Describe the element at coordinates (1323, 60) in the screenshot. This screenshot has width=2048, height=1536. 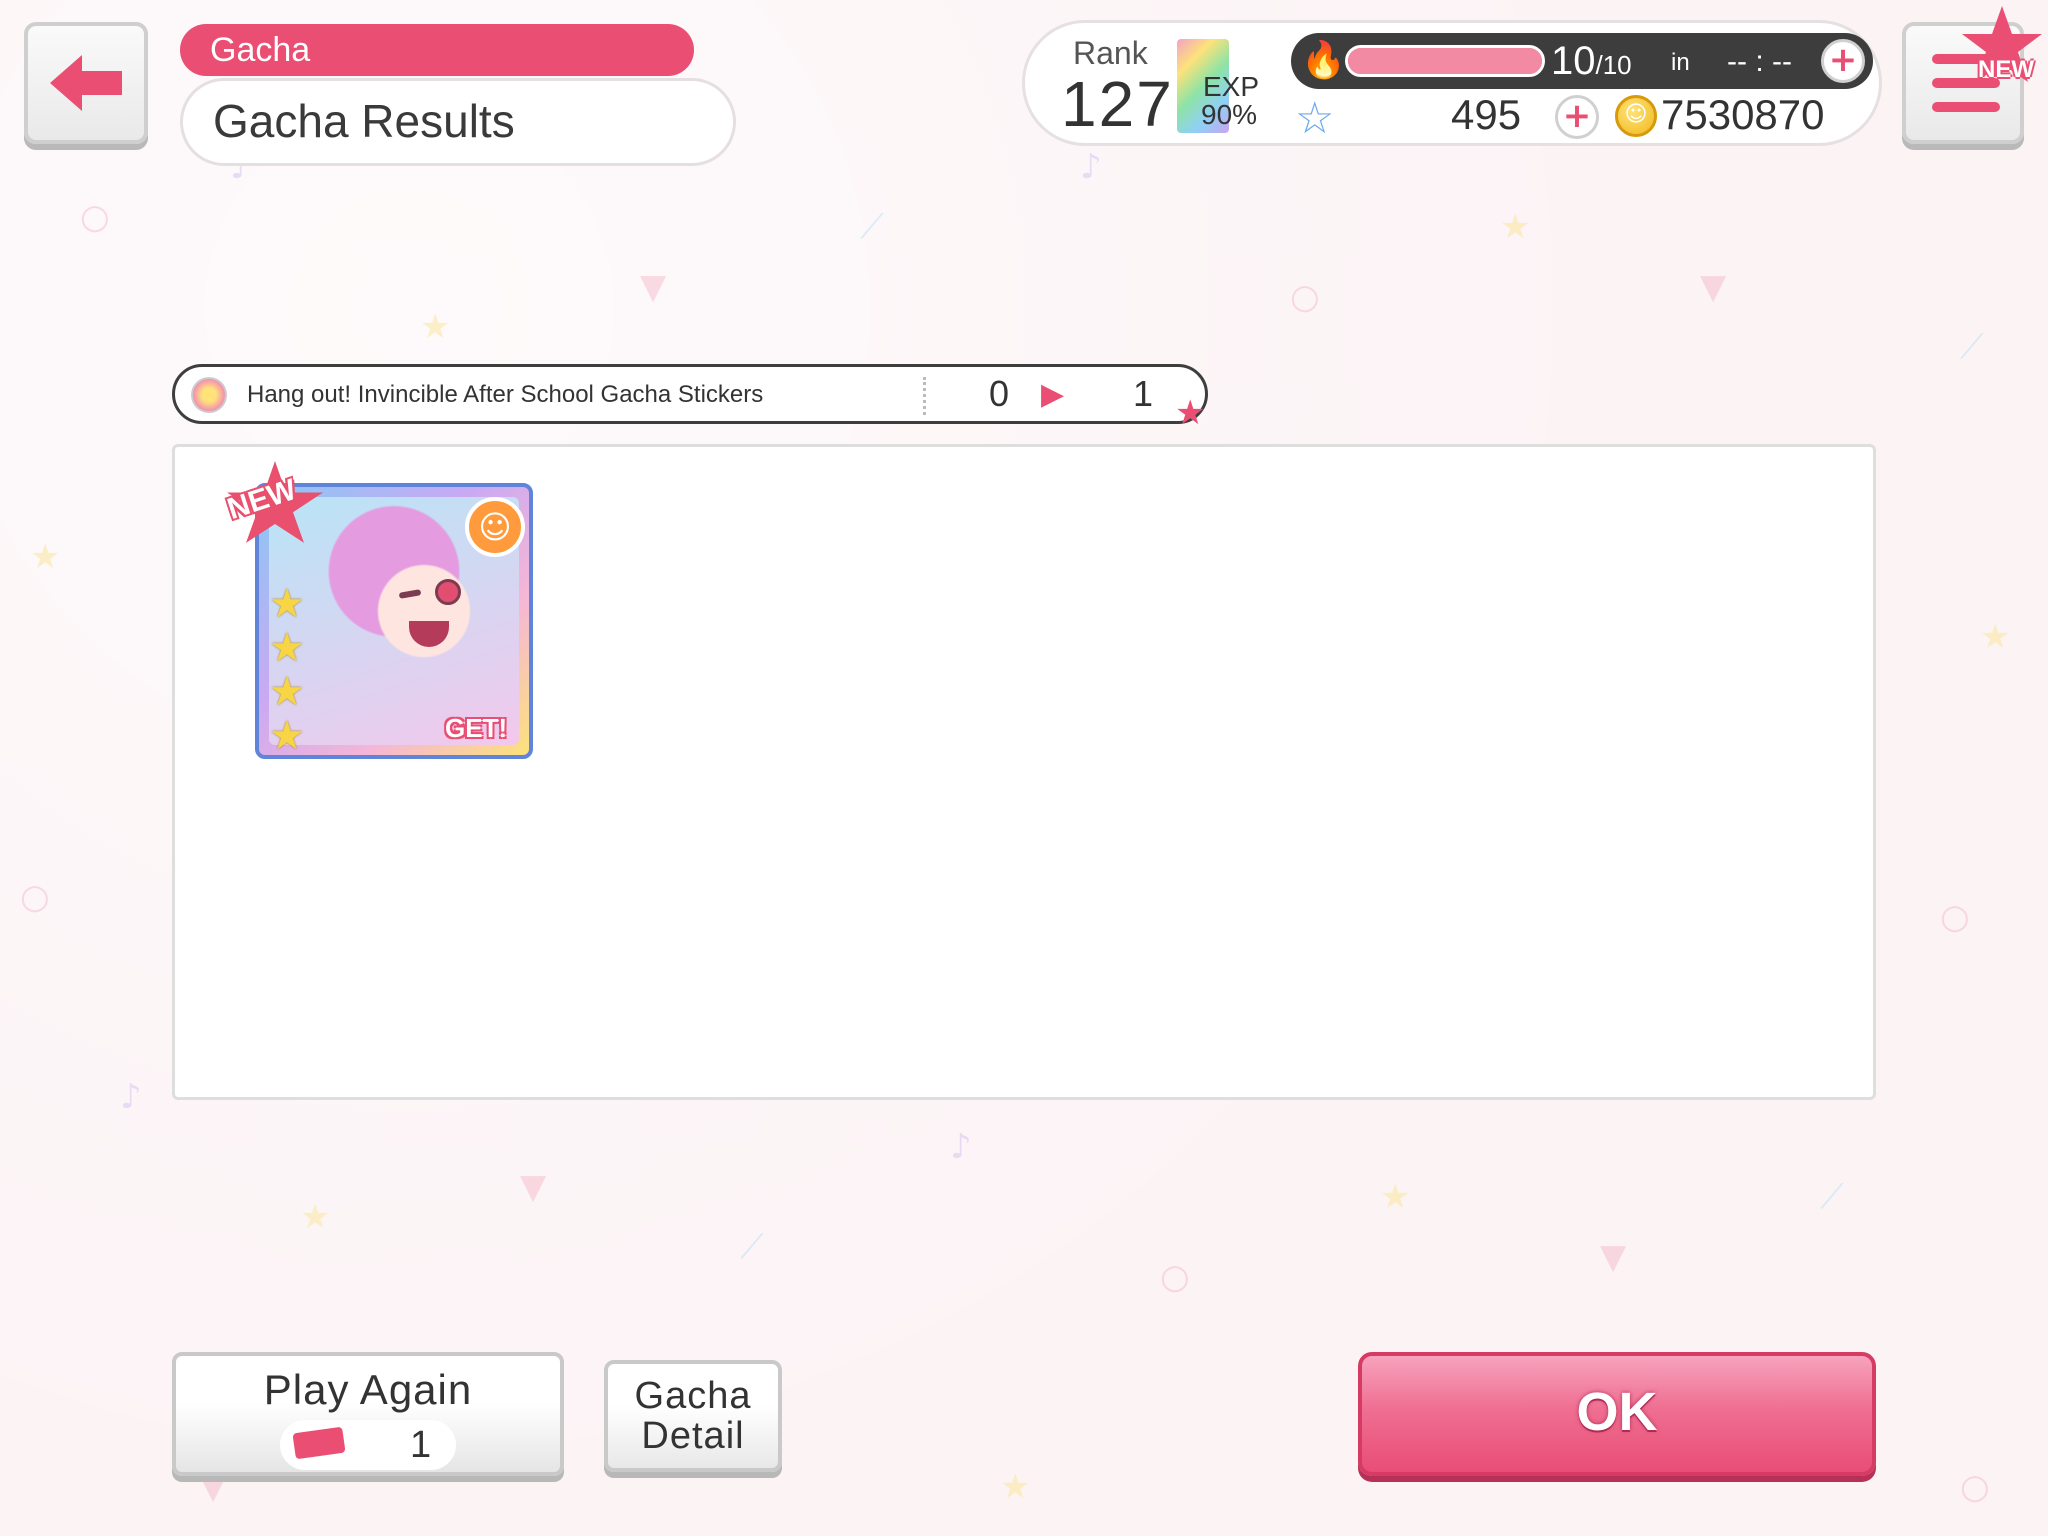
I see `flame-icon: 🔥` at that location.